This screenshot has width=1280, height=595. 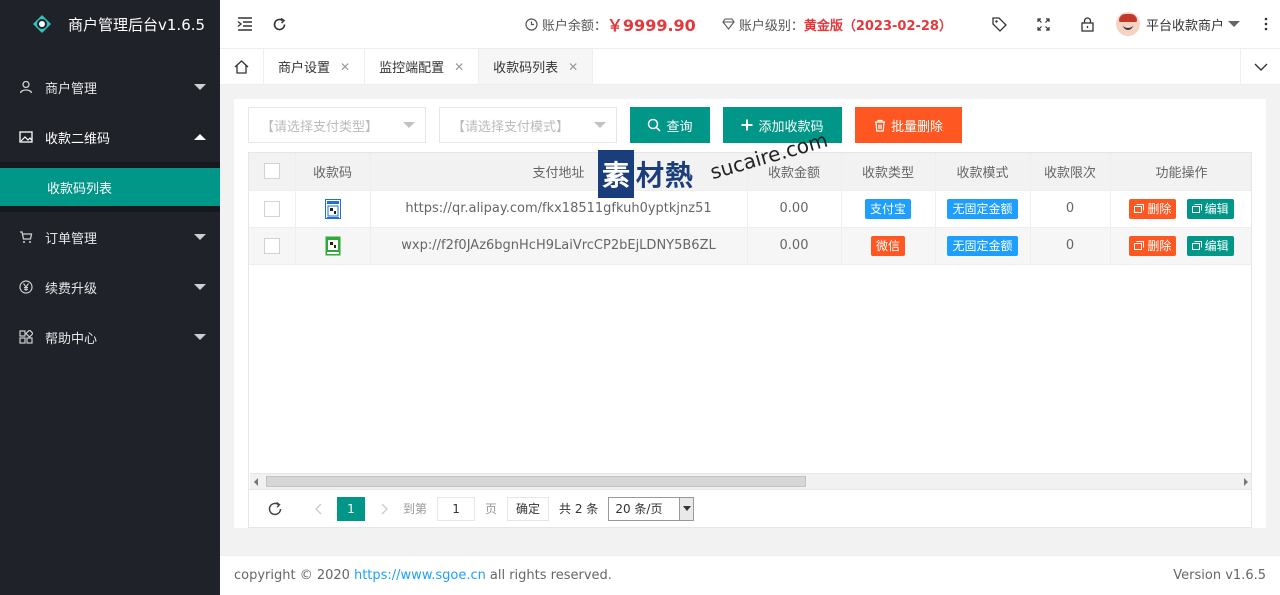 I want to click on pager-refresh-button, so click(x=275, y=509).